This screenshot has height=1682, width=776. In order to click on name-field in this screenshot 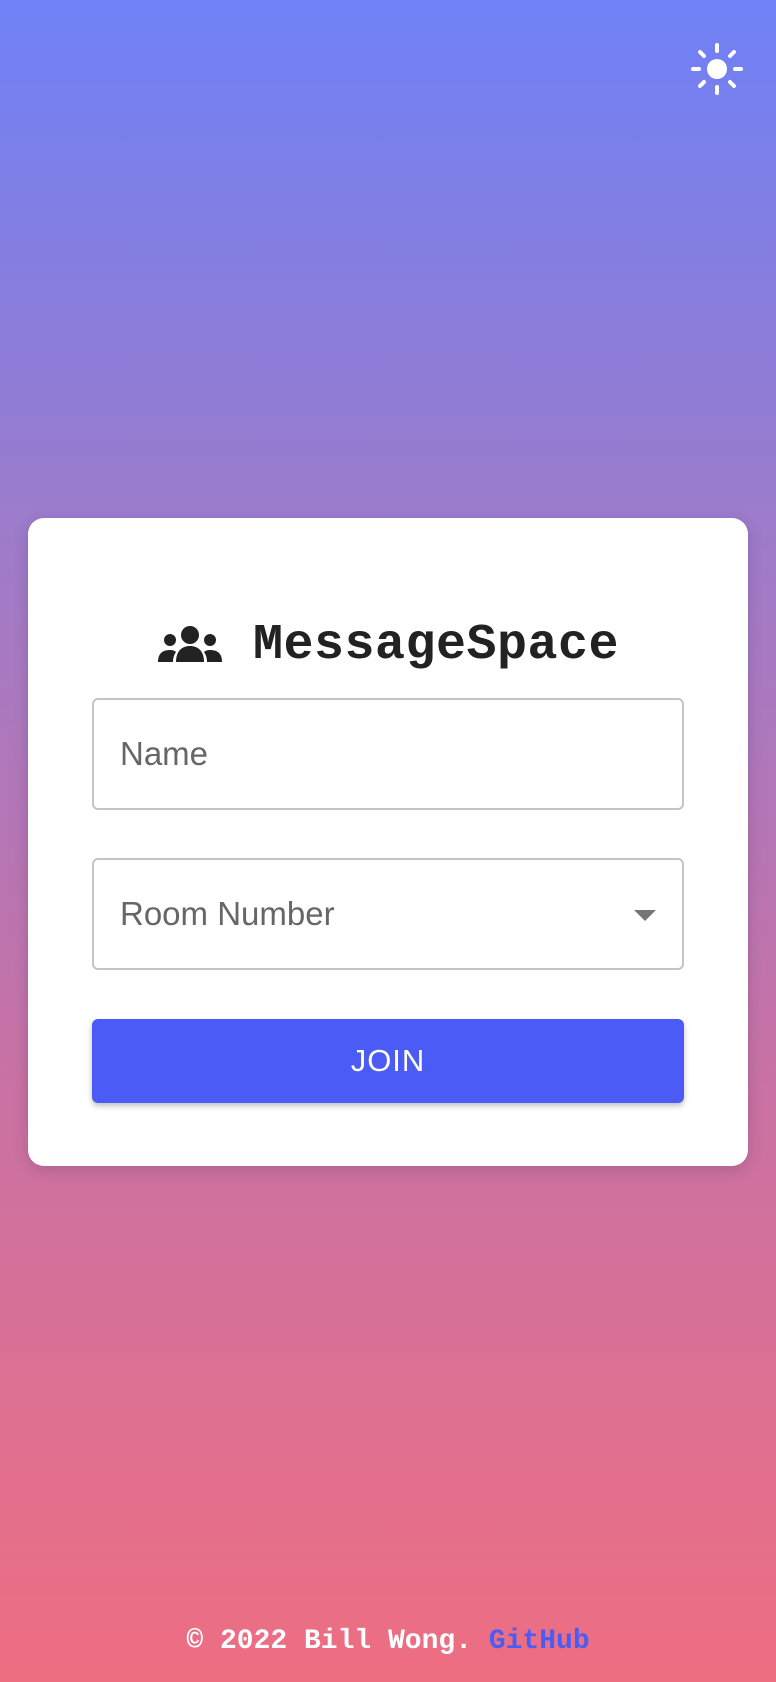, I will do `click(388, 754)`.